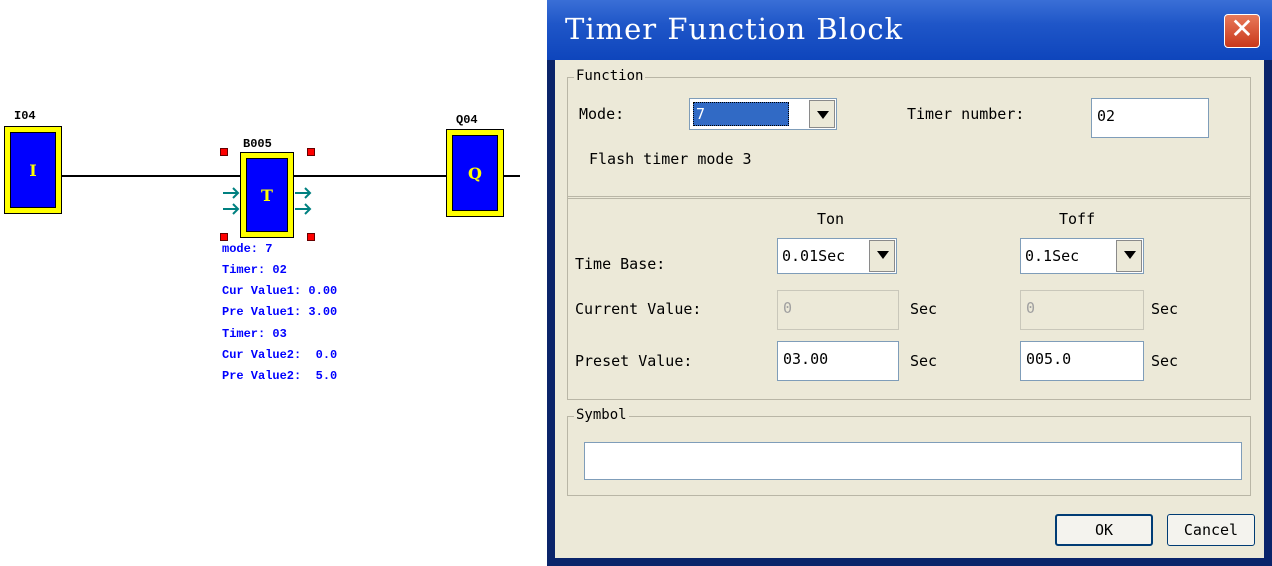  What do you see at coordinates (634, 361) in the screenshot?
I see `preset-value-label: Preset Value:` at bounding box center [634, 361].